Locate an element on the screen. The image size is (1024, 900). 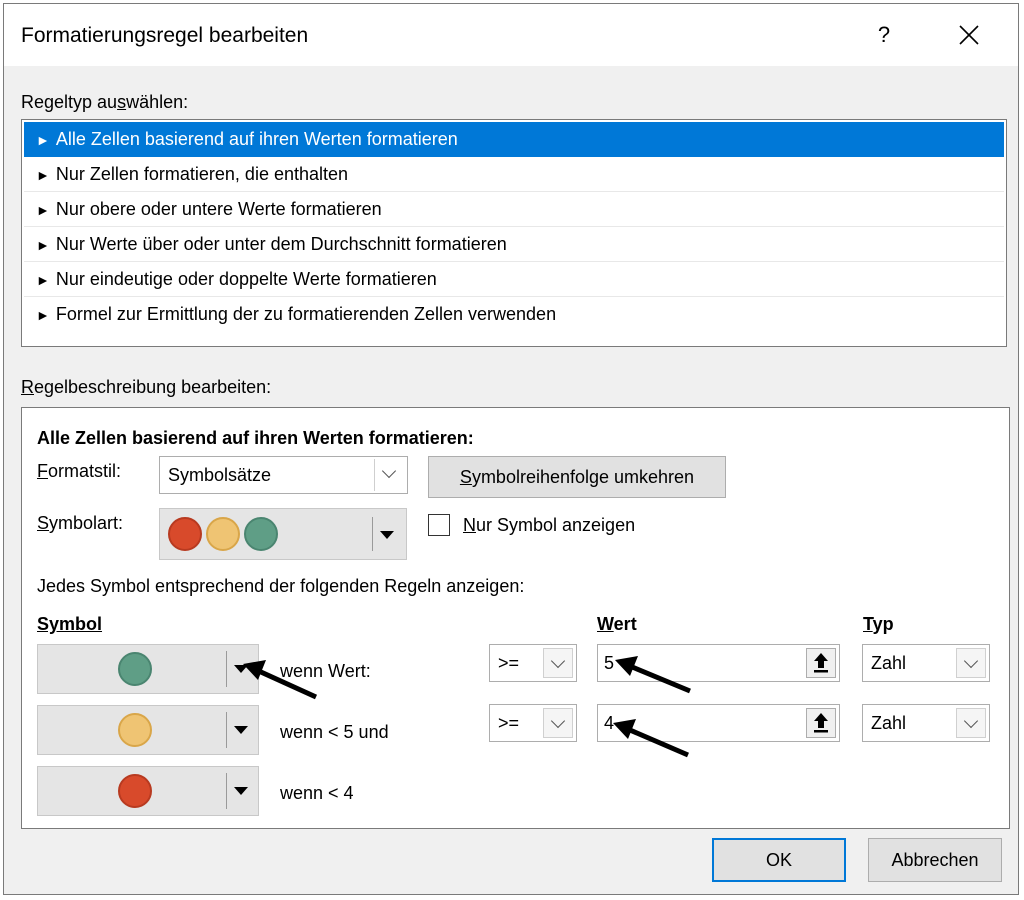
column-header-type: Typ is located at coordinates (878, 624).